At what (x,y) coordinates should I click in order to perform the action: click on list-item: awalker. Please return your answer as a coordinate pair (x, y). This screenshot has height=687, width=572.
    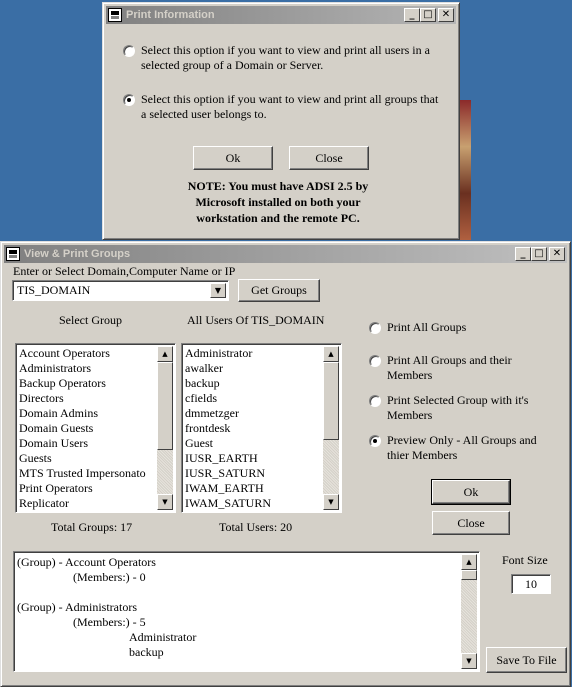
    Looking at the image, I should click on (254, 368).